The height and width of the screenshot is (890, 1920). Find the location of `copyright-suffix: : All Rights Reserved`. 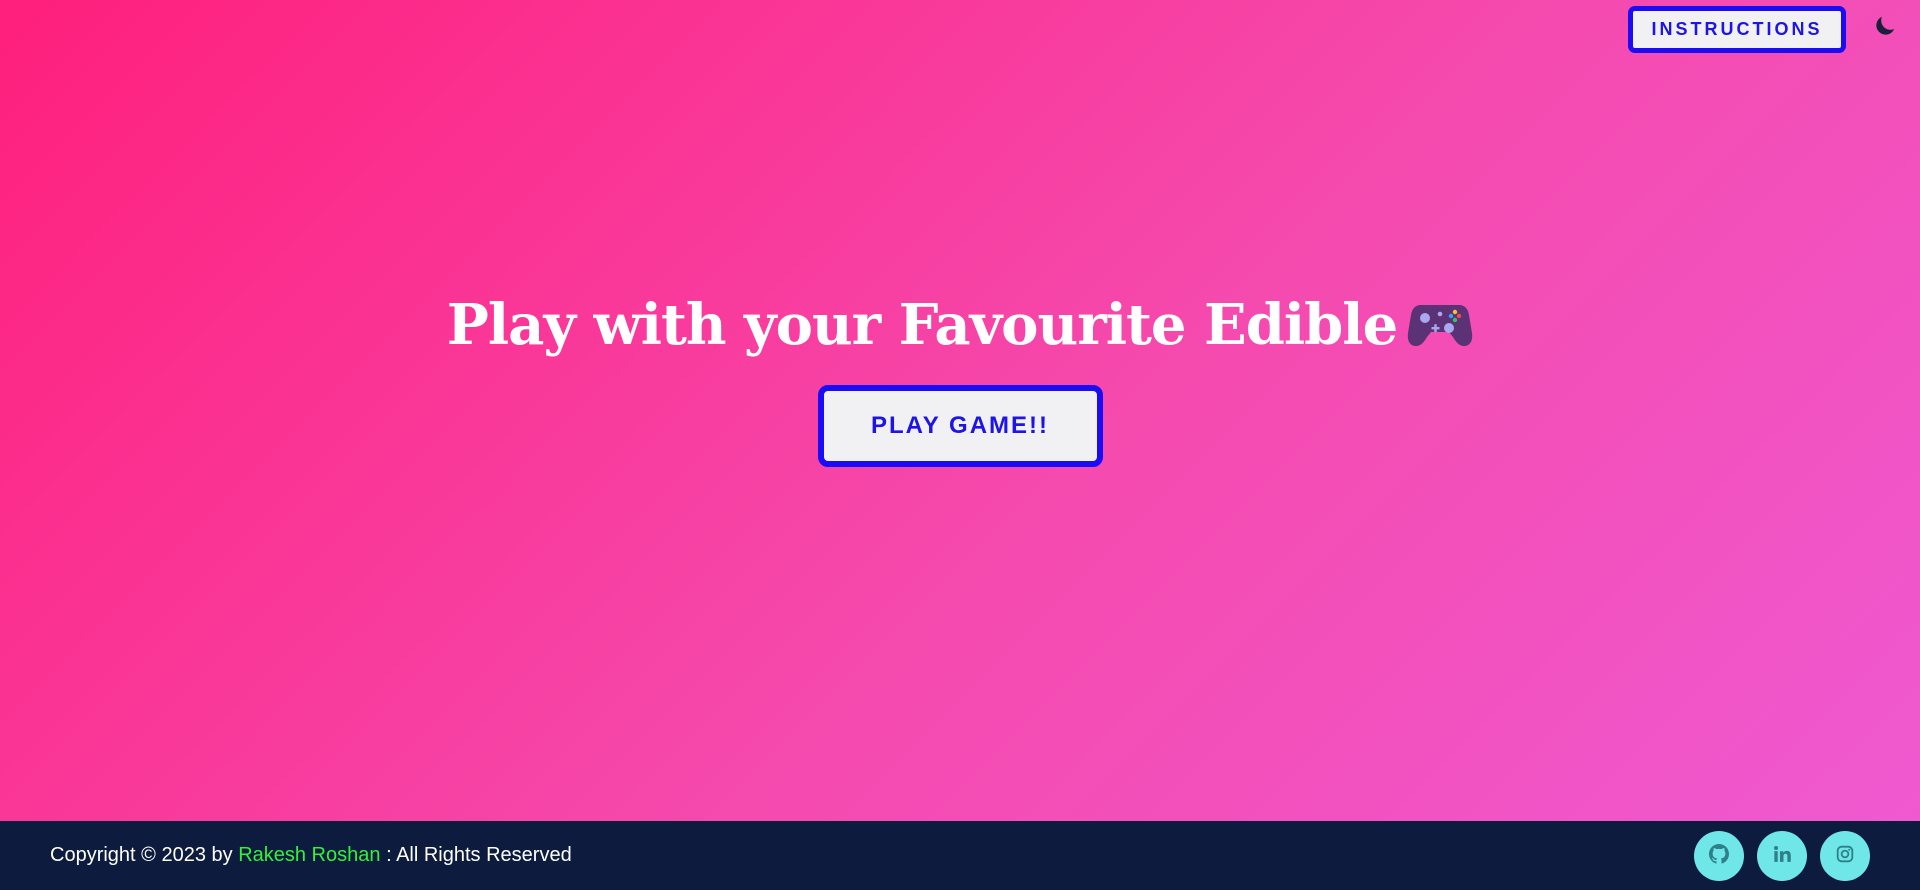

copyright-suffix: : All Rights Reserved is located at coordinates (479, 855).